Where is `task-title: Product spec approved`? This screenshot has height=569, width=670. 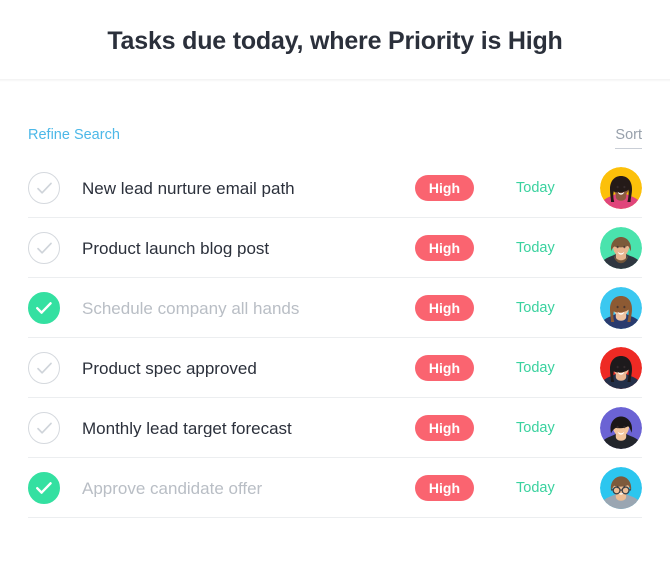
task-title: Product spec approved is located at coordinates (169, 368).